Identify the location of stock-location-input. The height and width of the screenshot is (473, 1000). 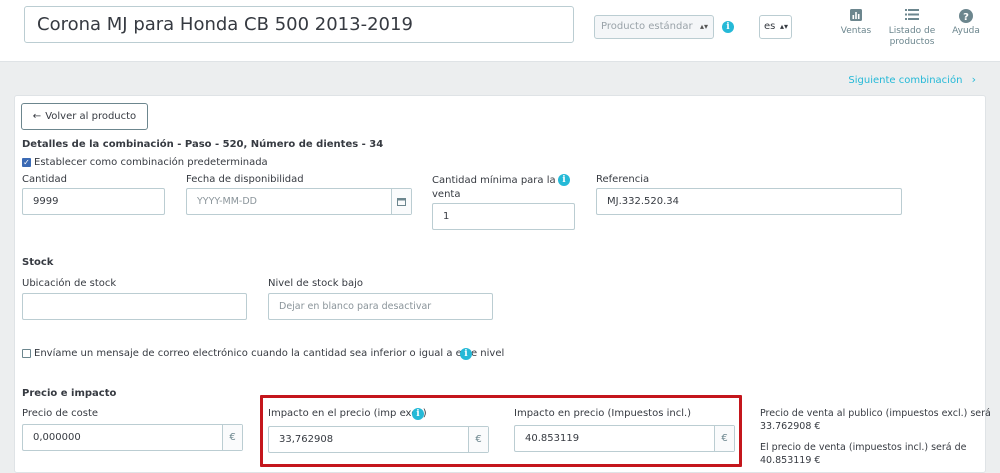
(134, 306).